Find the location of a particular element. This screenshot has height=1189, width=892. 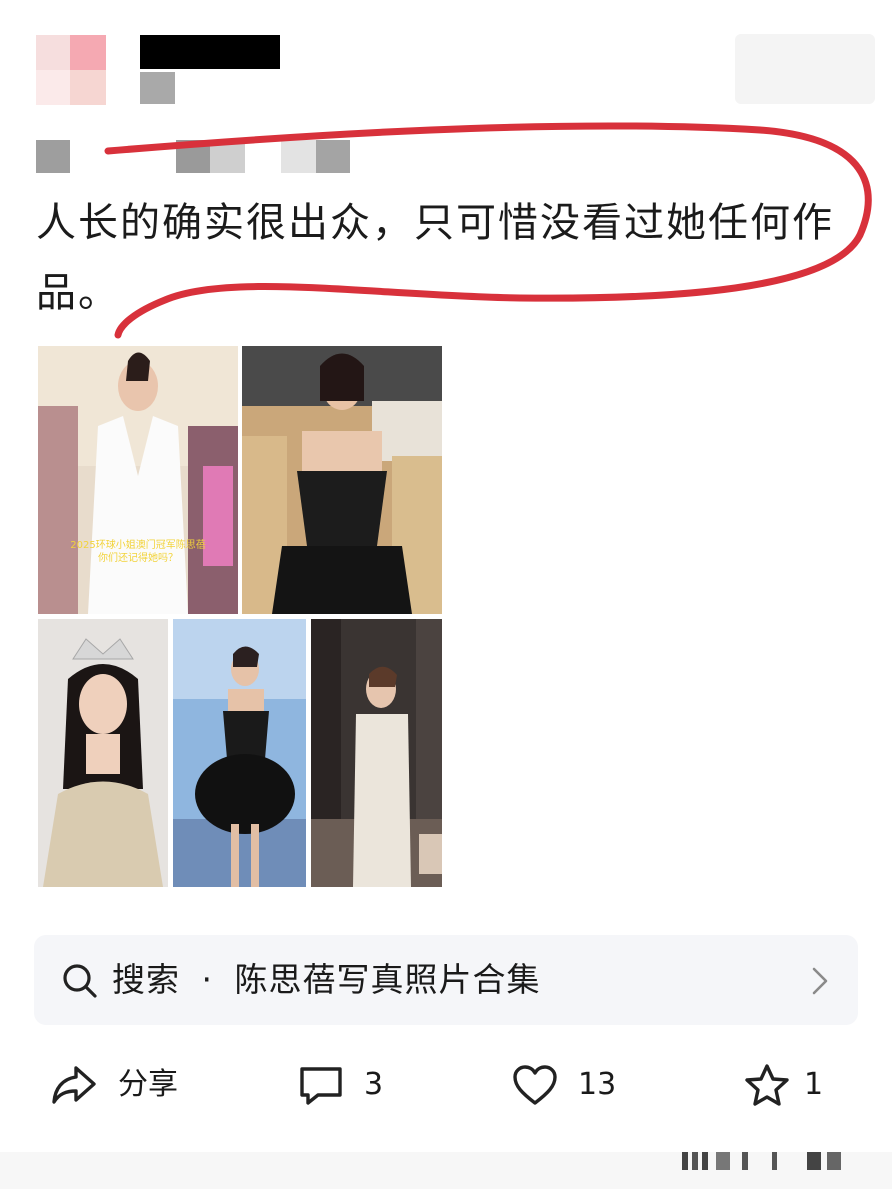

share-label: 分享 is located at coordinates (148, 1084).